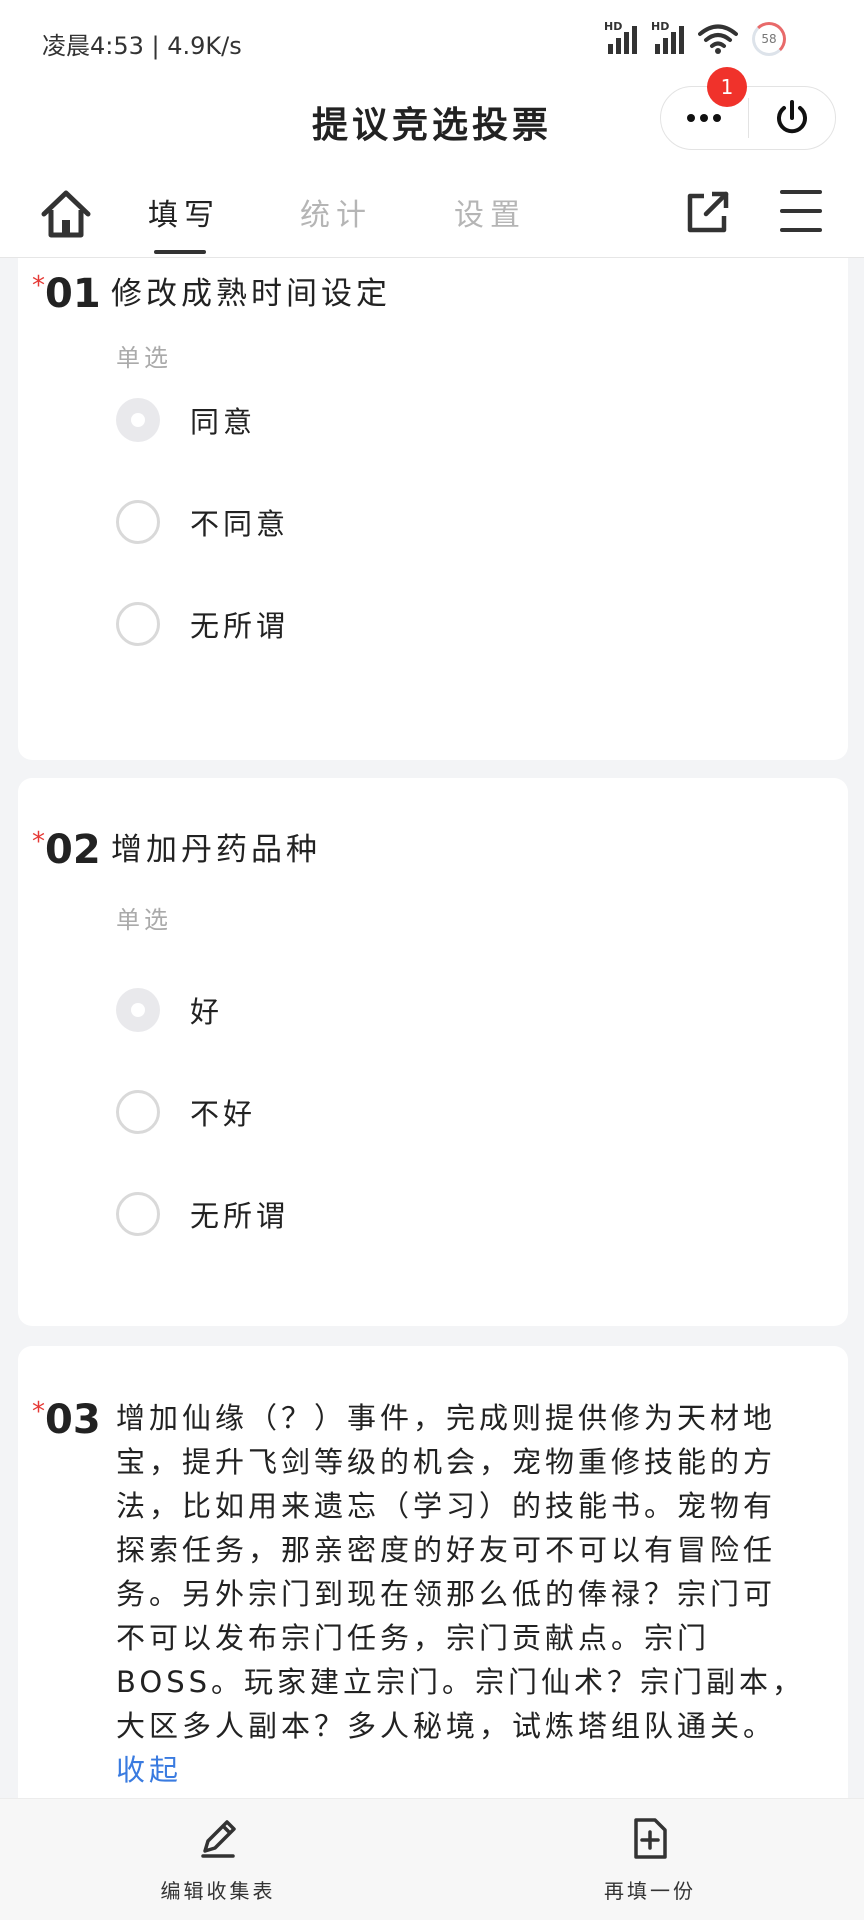 The height and width of the screenshot is (1920, 864). What do you see at coordinates (727, 87) in the screenshot?
I see `notification-badge: 1` at bounding box center [727, 87].